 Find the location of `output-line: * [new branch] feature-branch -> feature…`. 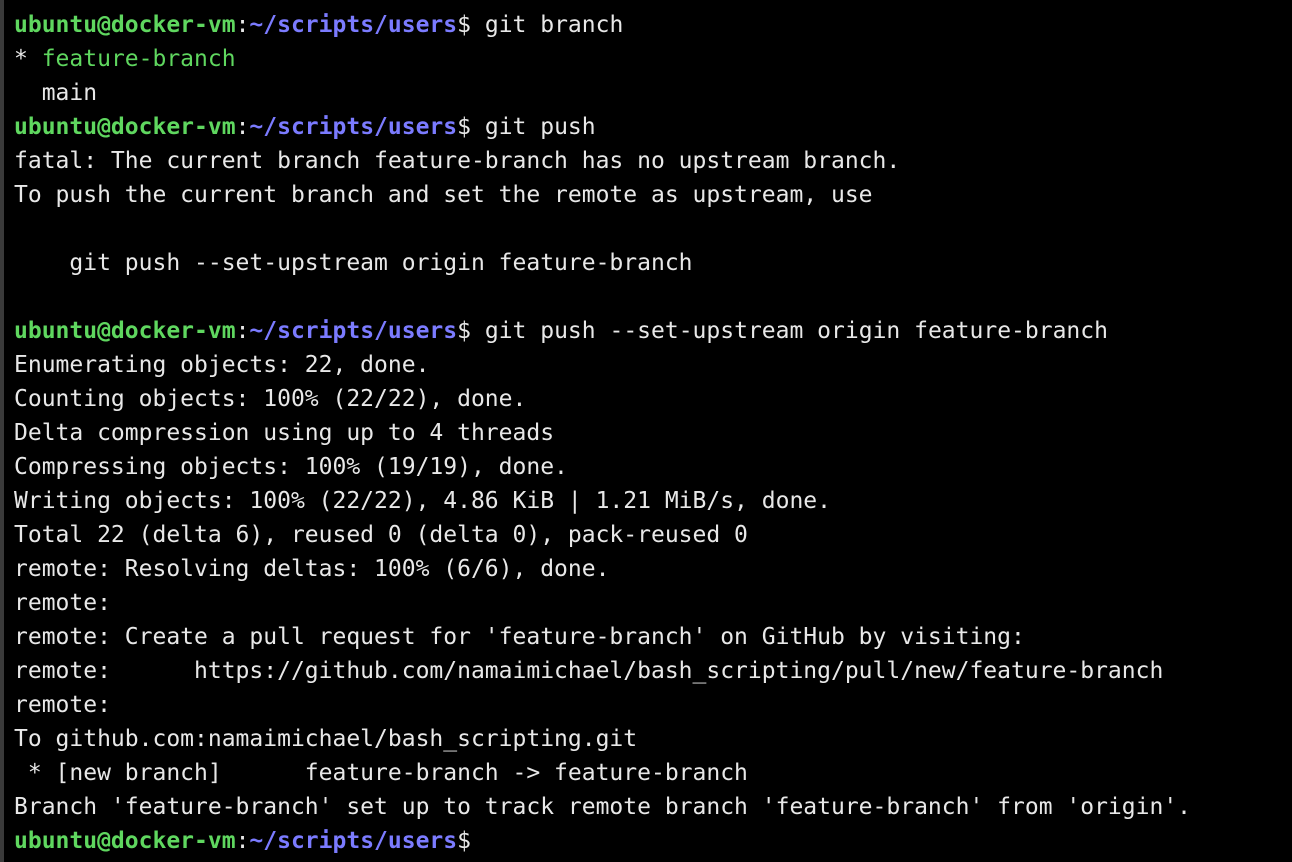

output-line: * [new branch] feature-branch -> feature… is located at coordinates (602, 773).